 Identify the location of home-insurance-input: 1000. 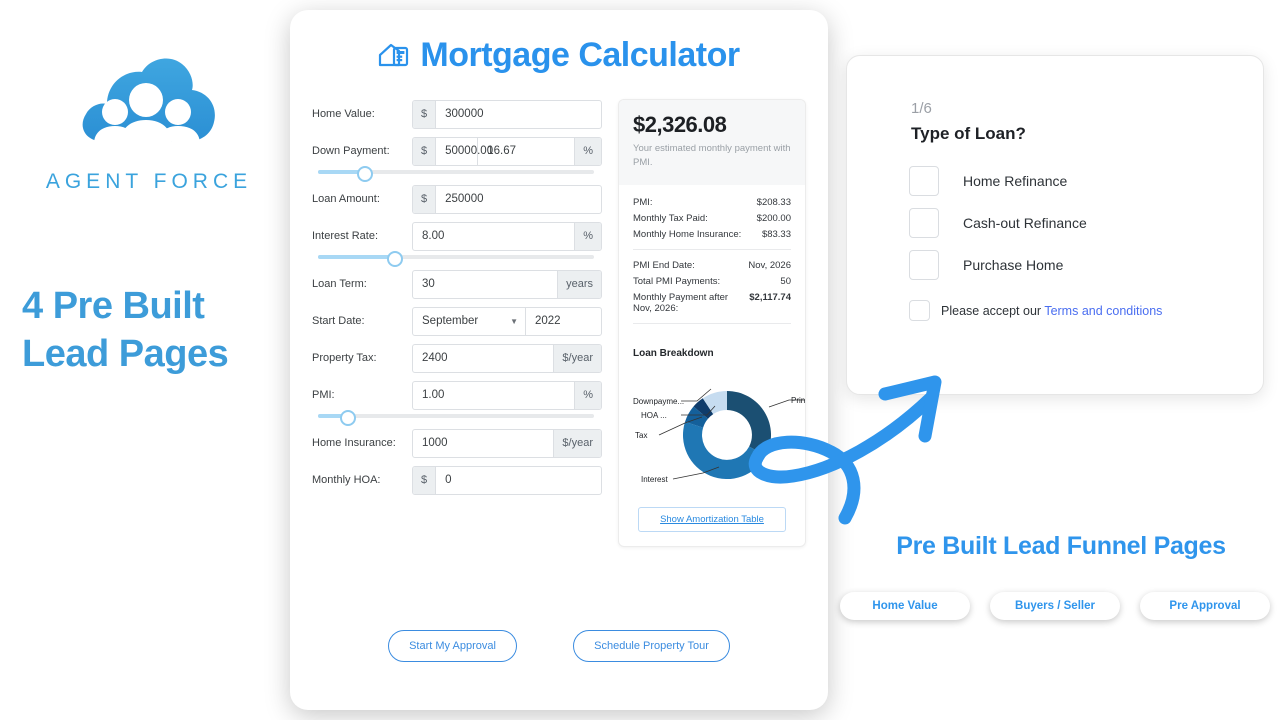
(483, 443).